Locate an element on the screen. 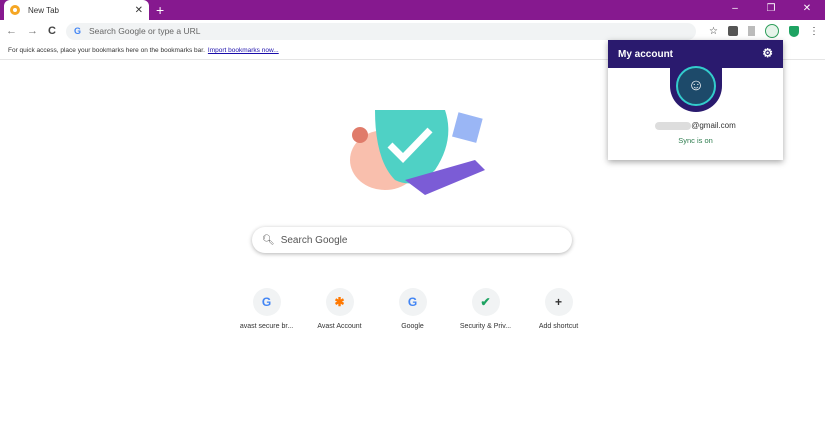 This screenshot has height=437, width=825. sync-status: Sync is on is located at coordinates (695, 140).